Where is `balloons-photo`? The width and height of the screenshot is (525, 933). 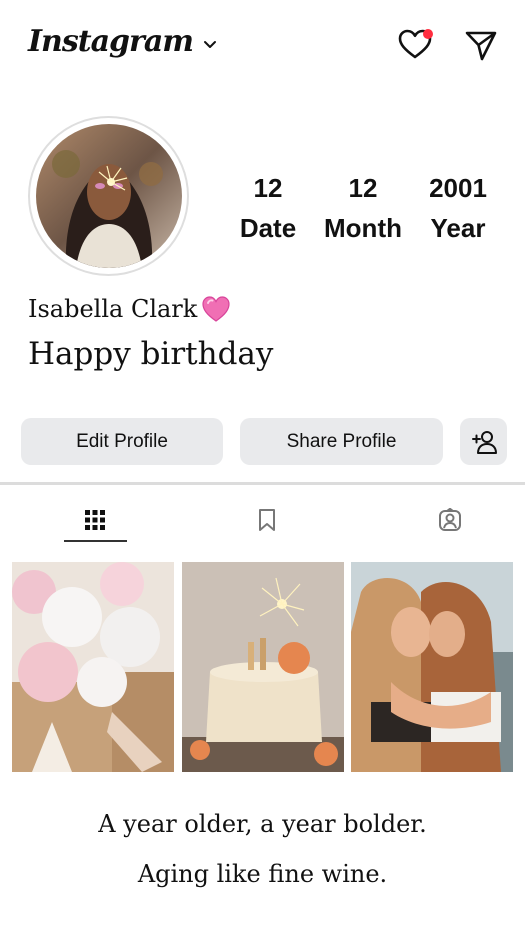 balloons-photo is located at coordinates (93, 667).